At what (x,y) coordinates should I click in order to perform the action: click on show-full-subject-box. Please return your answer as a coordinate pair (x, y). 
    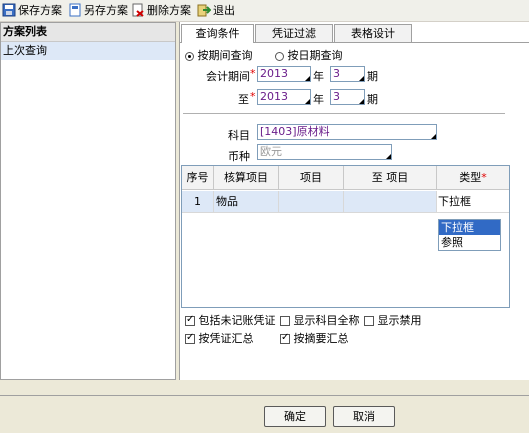
    Looking at the image, I should click on (285, 321).